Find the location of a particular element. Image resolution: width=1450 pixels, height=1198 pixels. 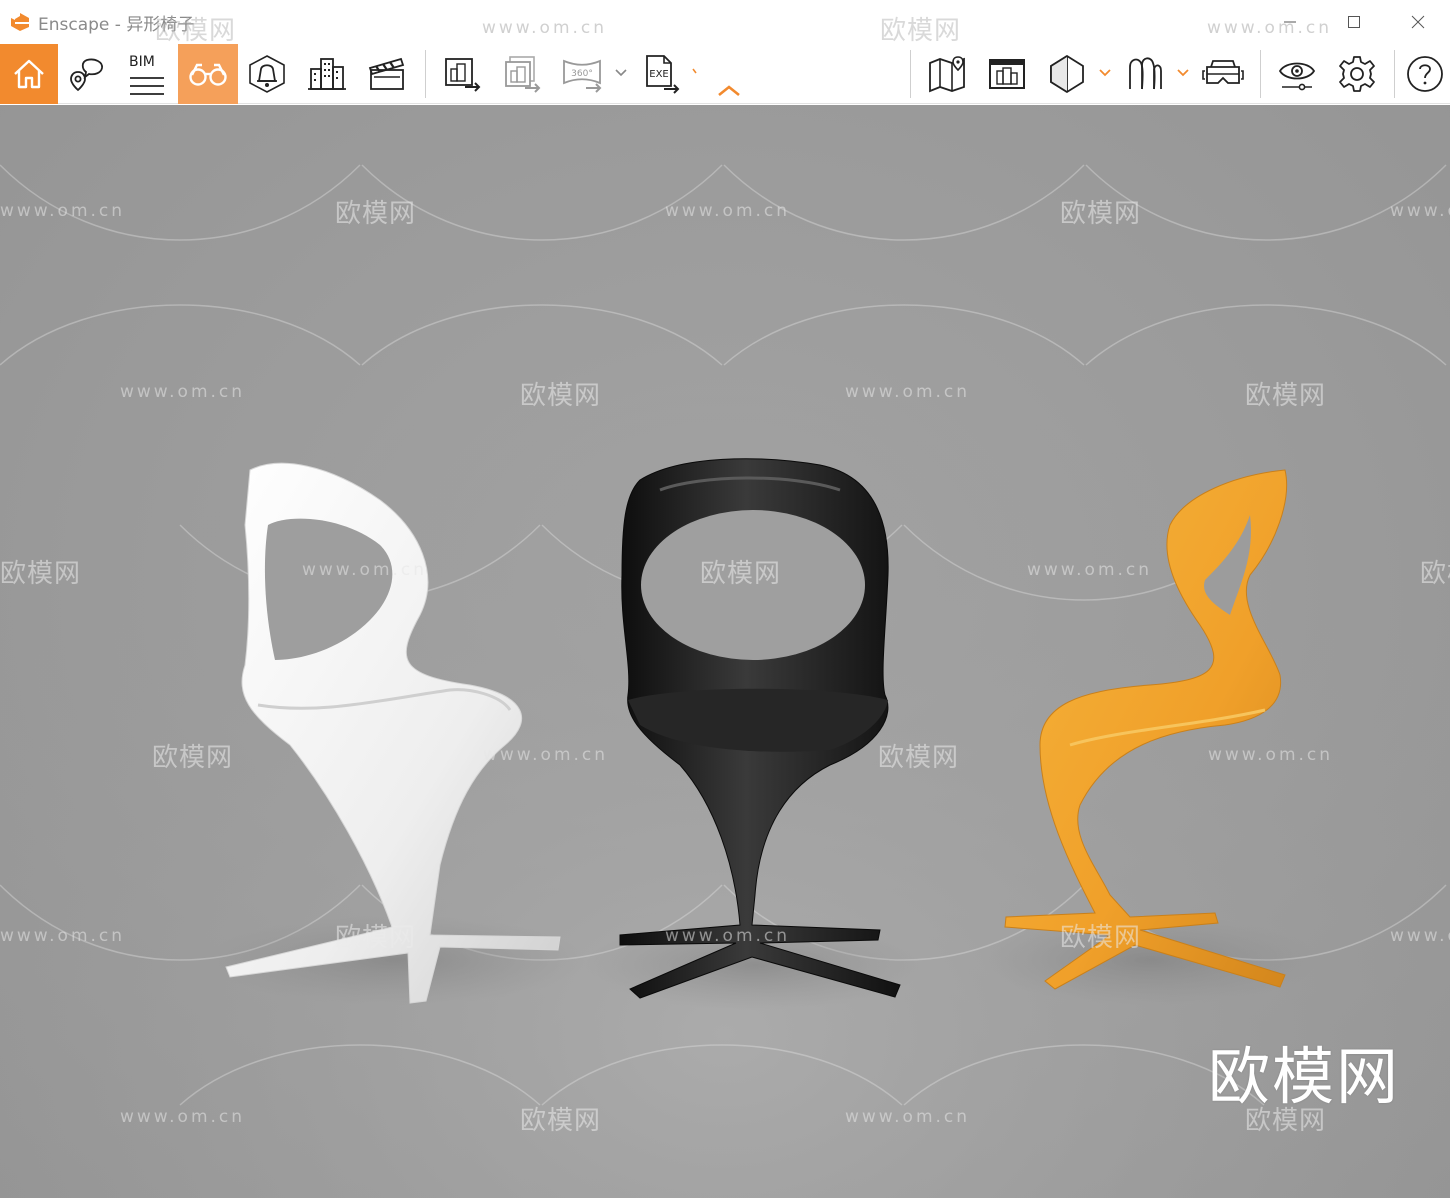

bim-button: BIM is located at coordinates (147, 74).